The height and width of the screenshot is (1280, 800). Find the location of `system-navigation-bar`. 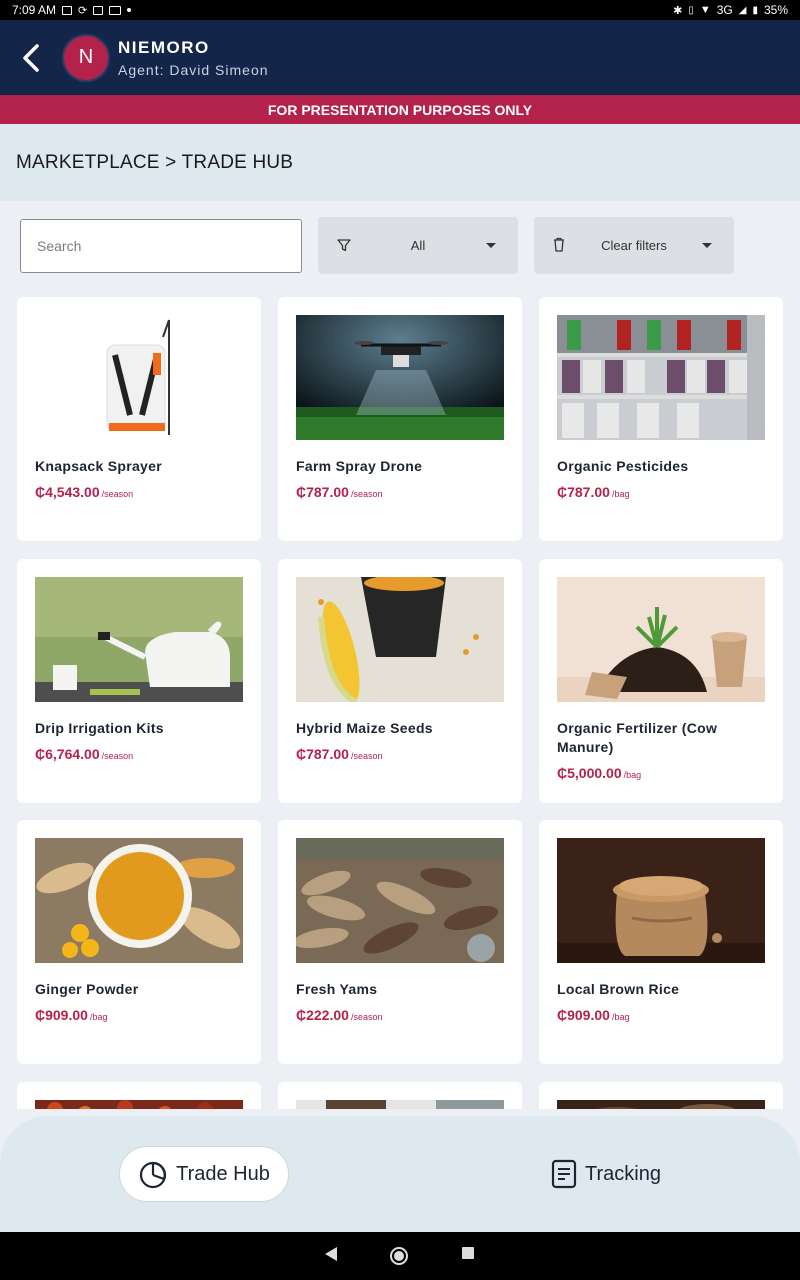

system-navigation-bar is located at coordinates (400, 1256).